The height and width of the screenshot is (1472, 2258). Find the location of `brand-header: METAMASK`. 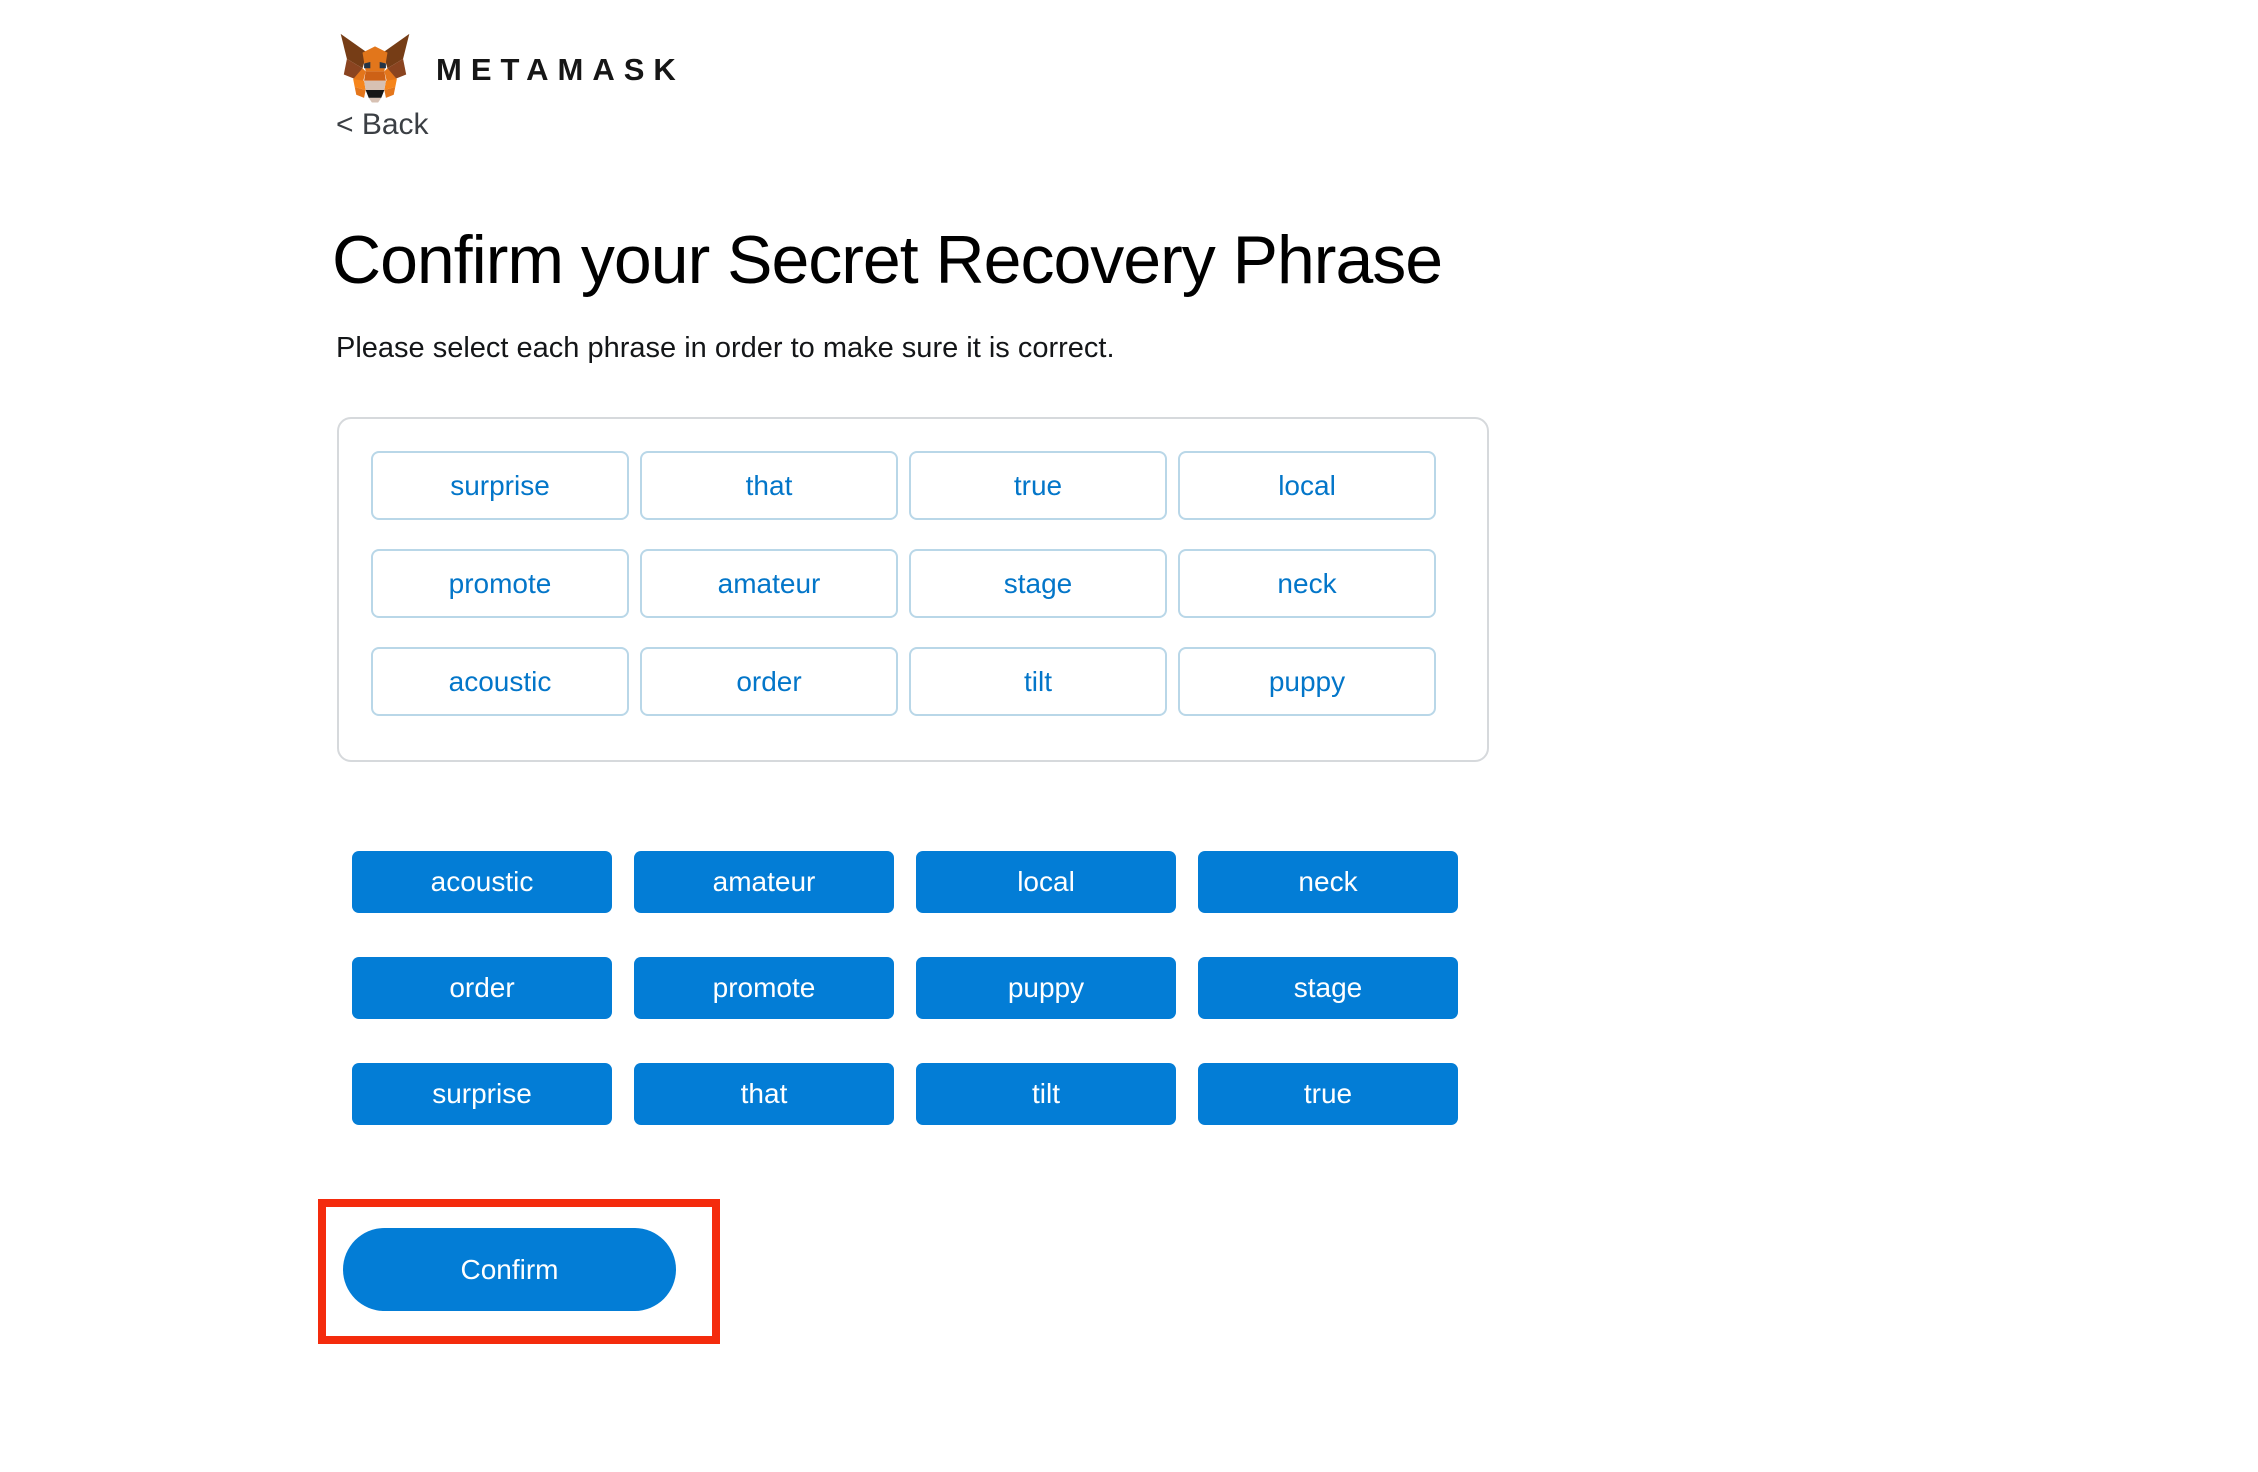

brand-header: METAMASK is located at coordinates (510, 69).